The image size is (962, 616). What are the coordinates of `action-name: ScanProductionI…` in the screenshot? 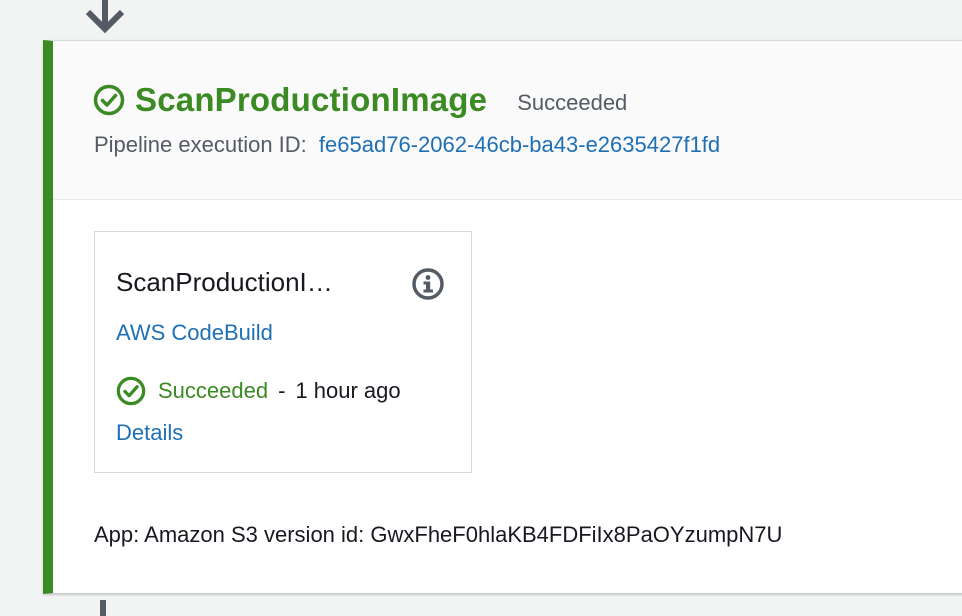 It's located at (224, 282).